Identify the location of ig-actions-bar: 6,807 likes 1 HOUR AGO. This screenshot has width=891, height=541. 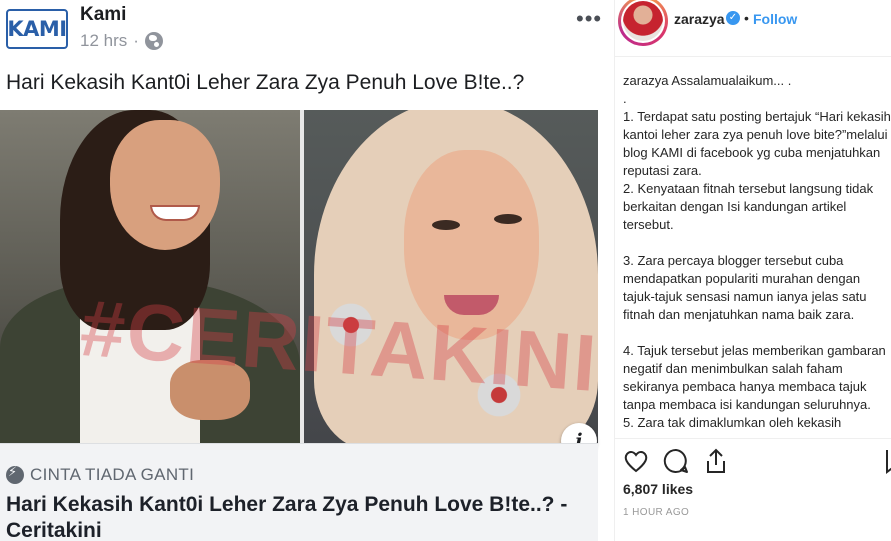
(753, 489).